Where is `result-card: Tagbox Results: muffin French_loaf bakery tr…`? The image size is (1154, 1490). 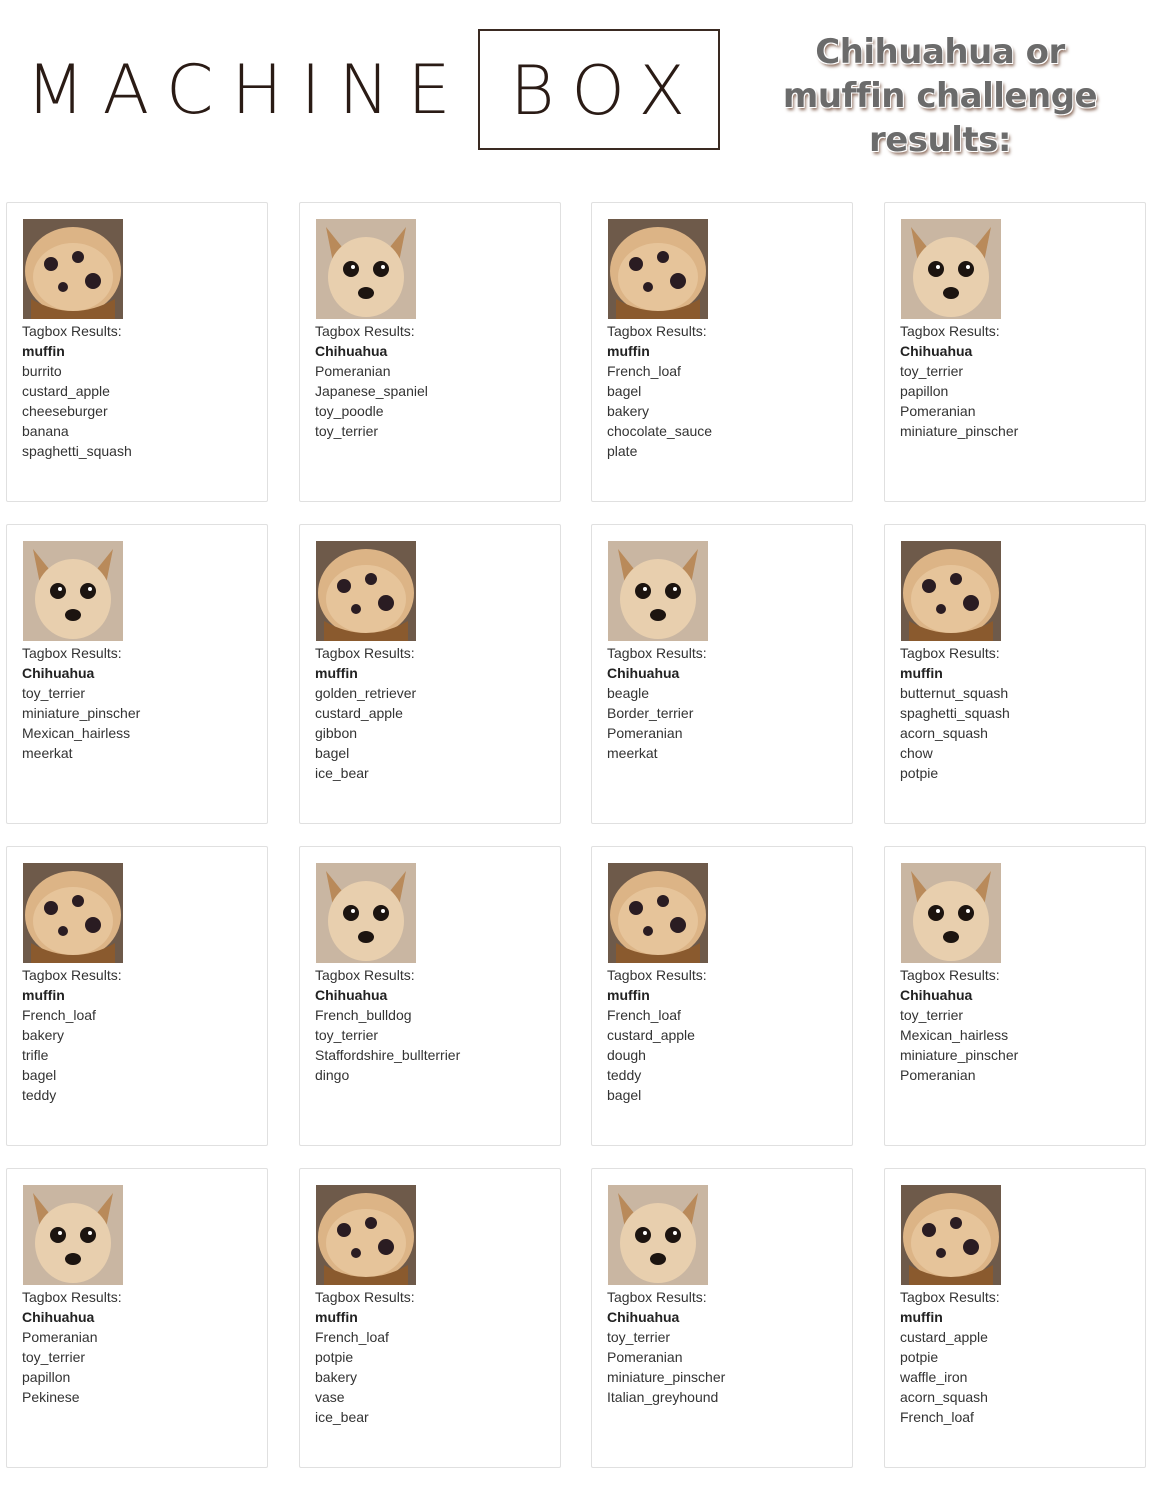
result-card: Tagbox Results: muffin French_loaf bakery tr… is located at coordinates (137, 996).